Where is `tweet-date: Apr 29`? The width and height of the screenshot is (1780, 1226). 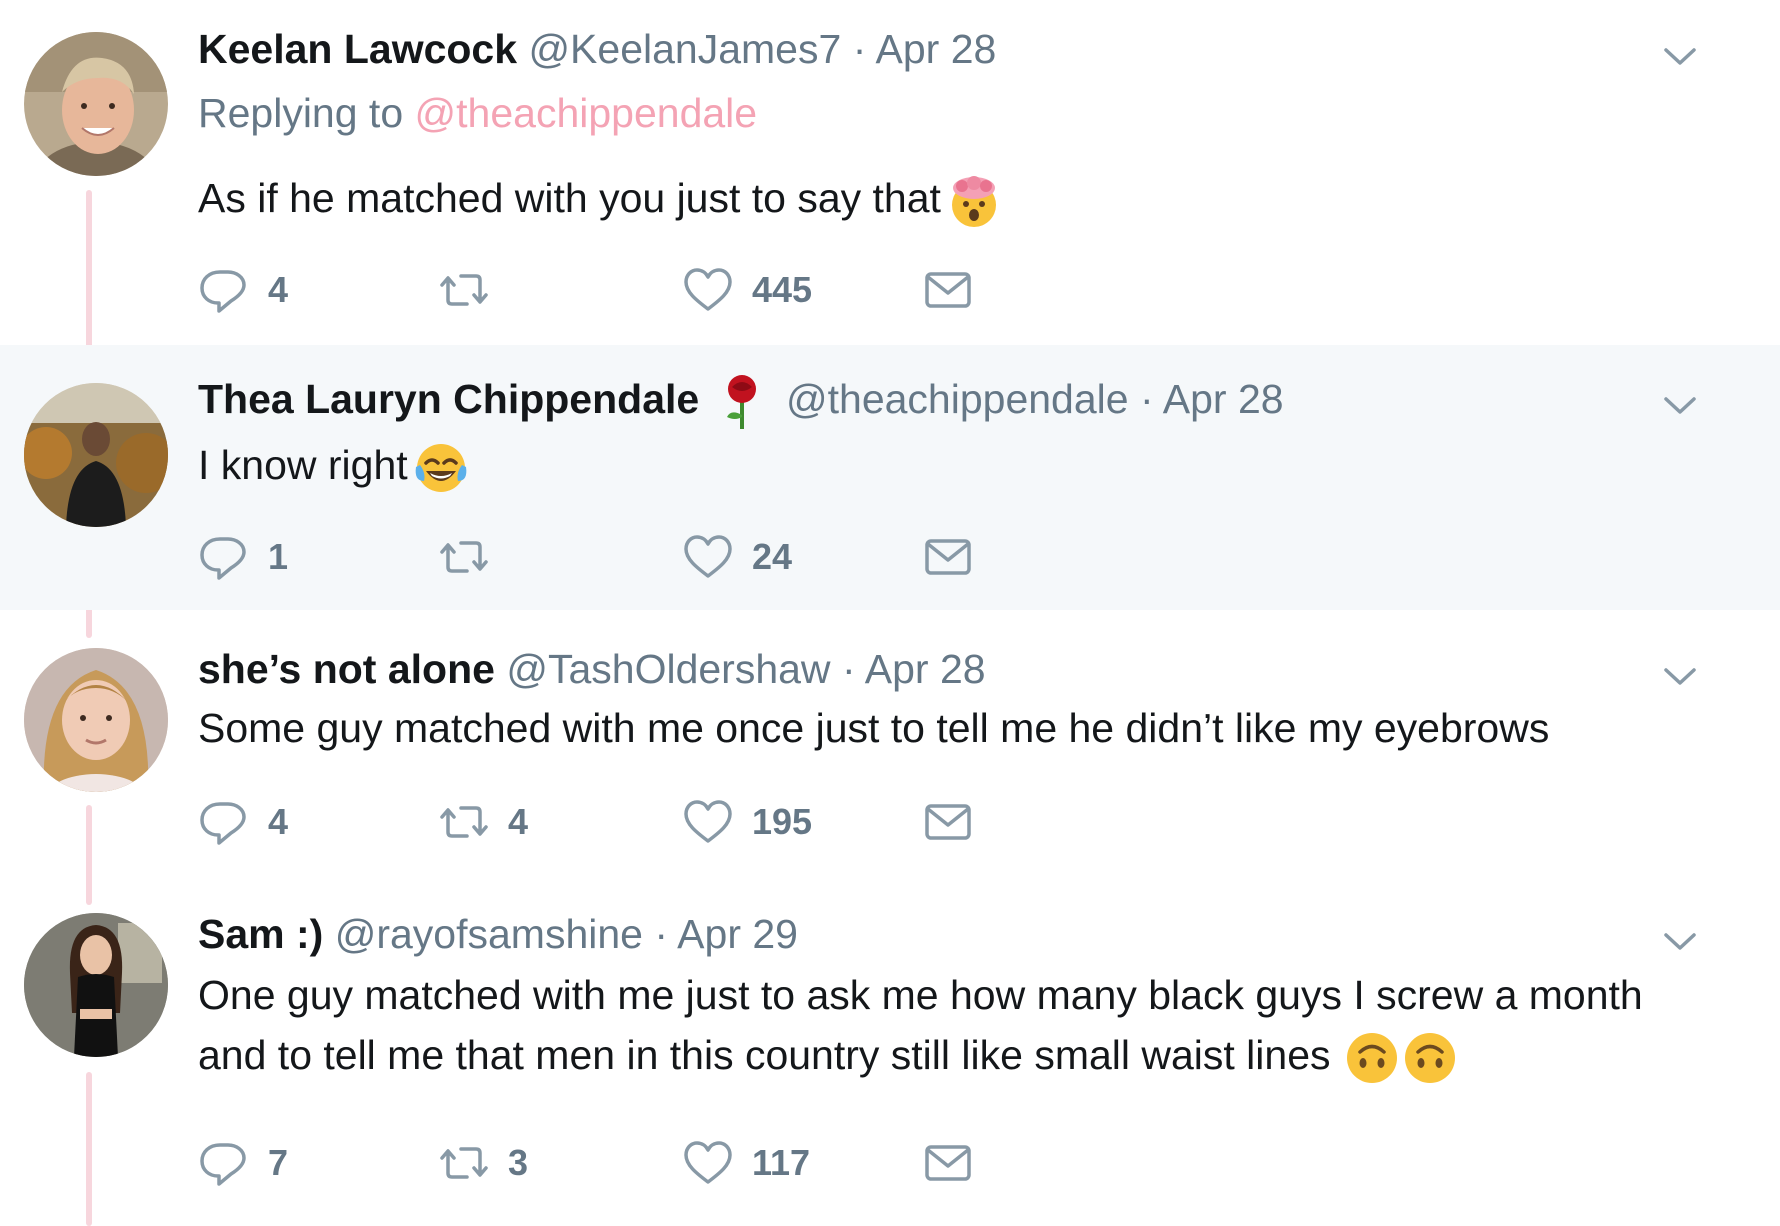 tweet-date: Apr 29 is located at coordinates (737, 934).